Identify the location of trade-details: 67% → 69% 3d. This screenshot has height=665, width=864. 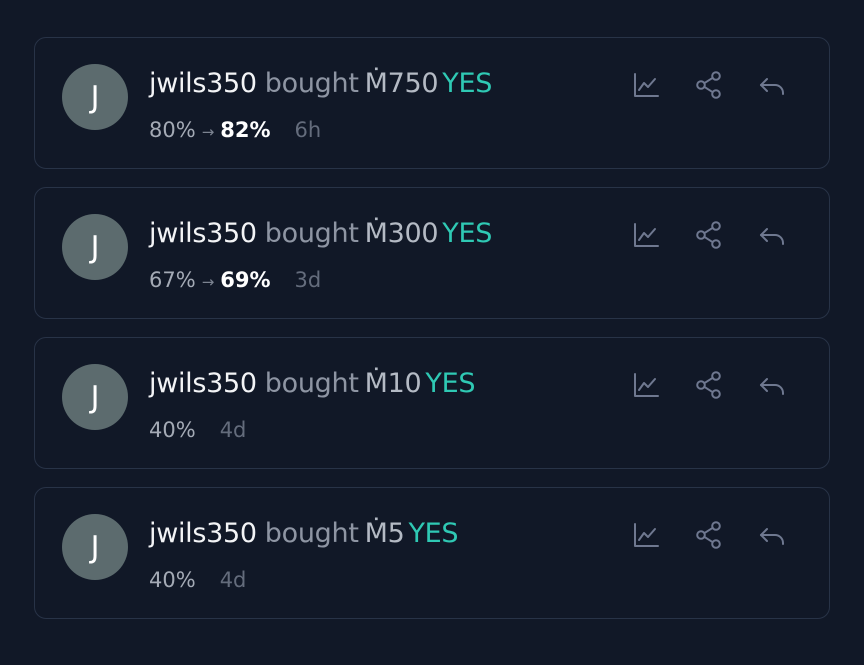
(235, 280).